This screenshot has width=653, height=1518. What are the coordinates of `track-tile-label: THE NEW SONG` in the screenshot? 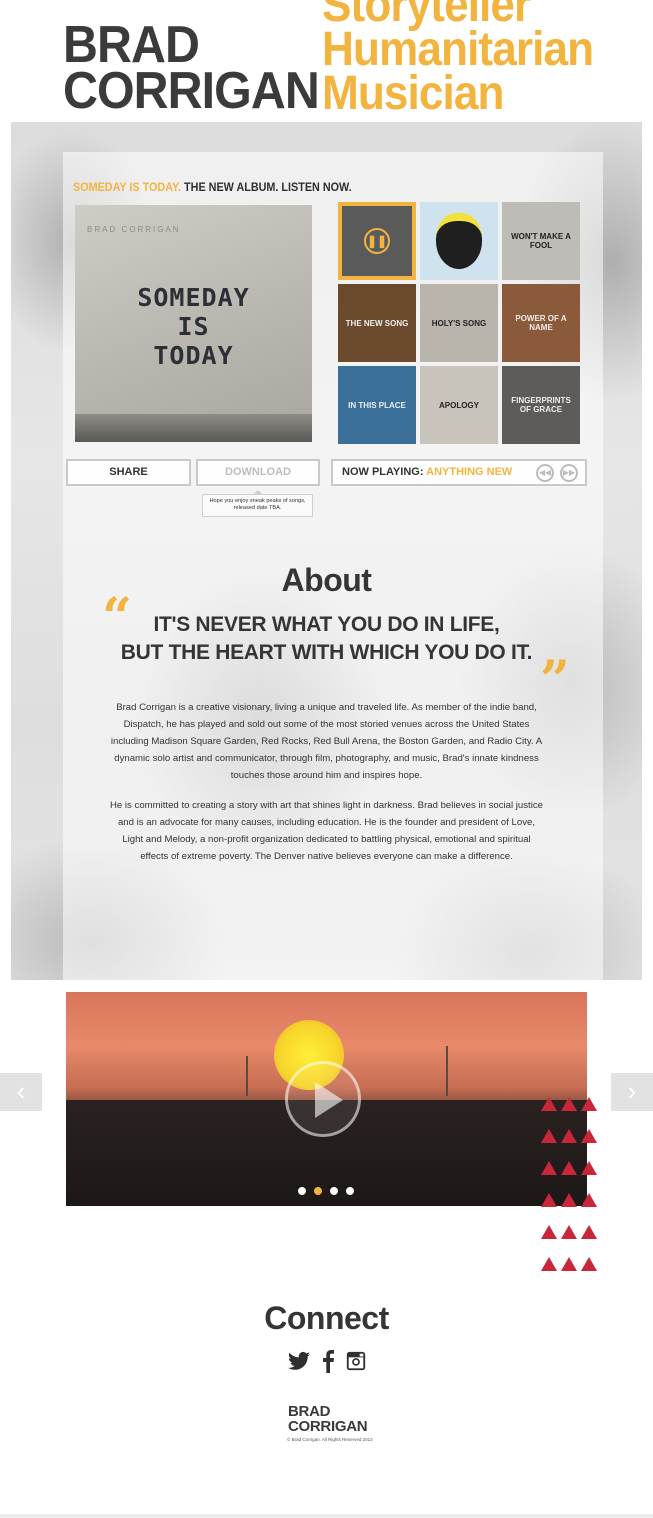 It's located at (377, 323).